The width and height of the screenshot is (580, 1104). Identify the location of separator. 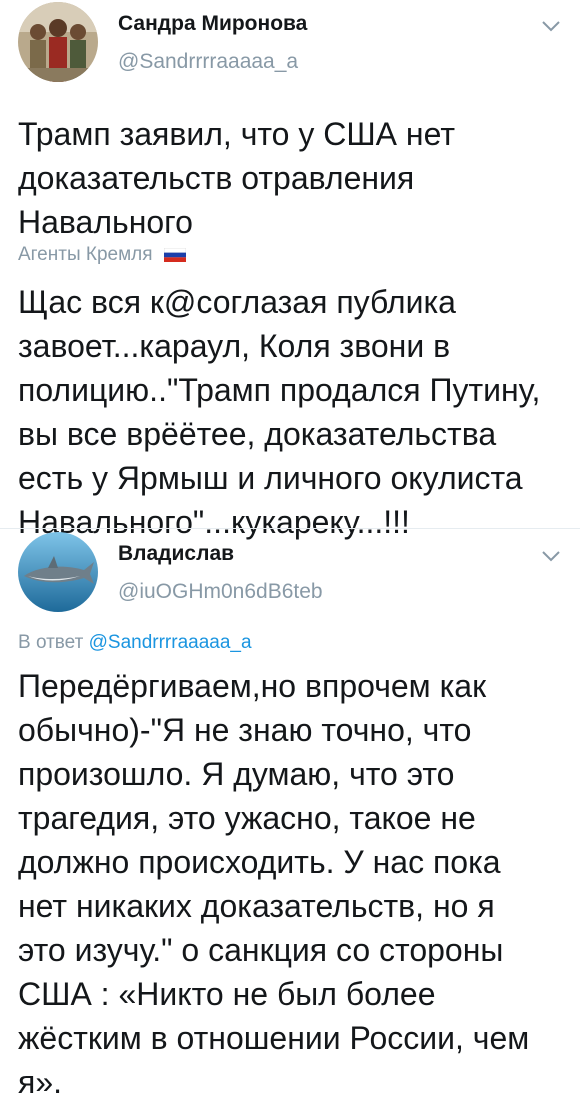
(290, 528).